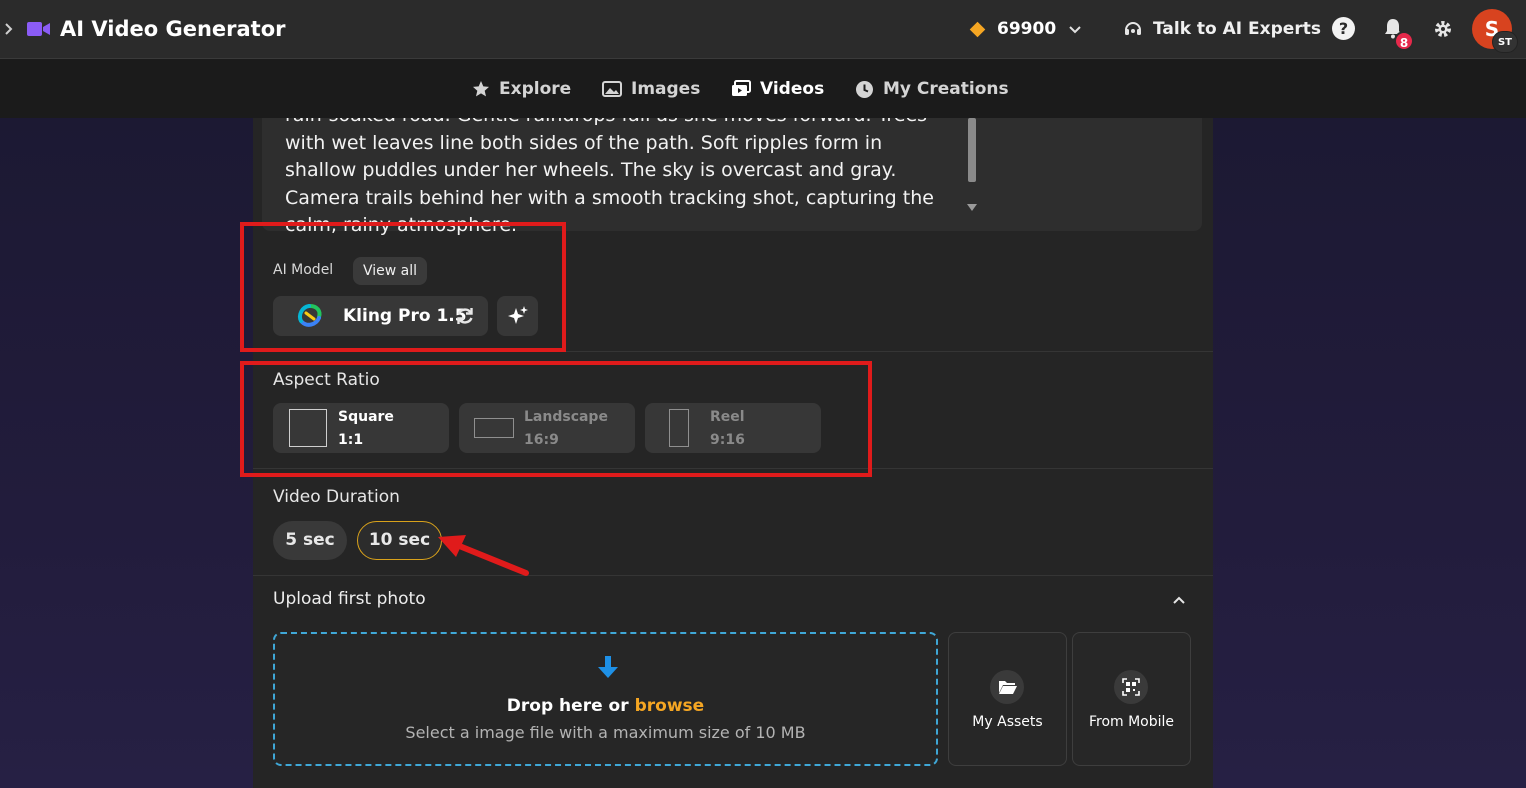  I want to click on upload-section-title: Upload first photo, so click(349, 599).